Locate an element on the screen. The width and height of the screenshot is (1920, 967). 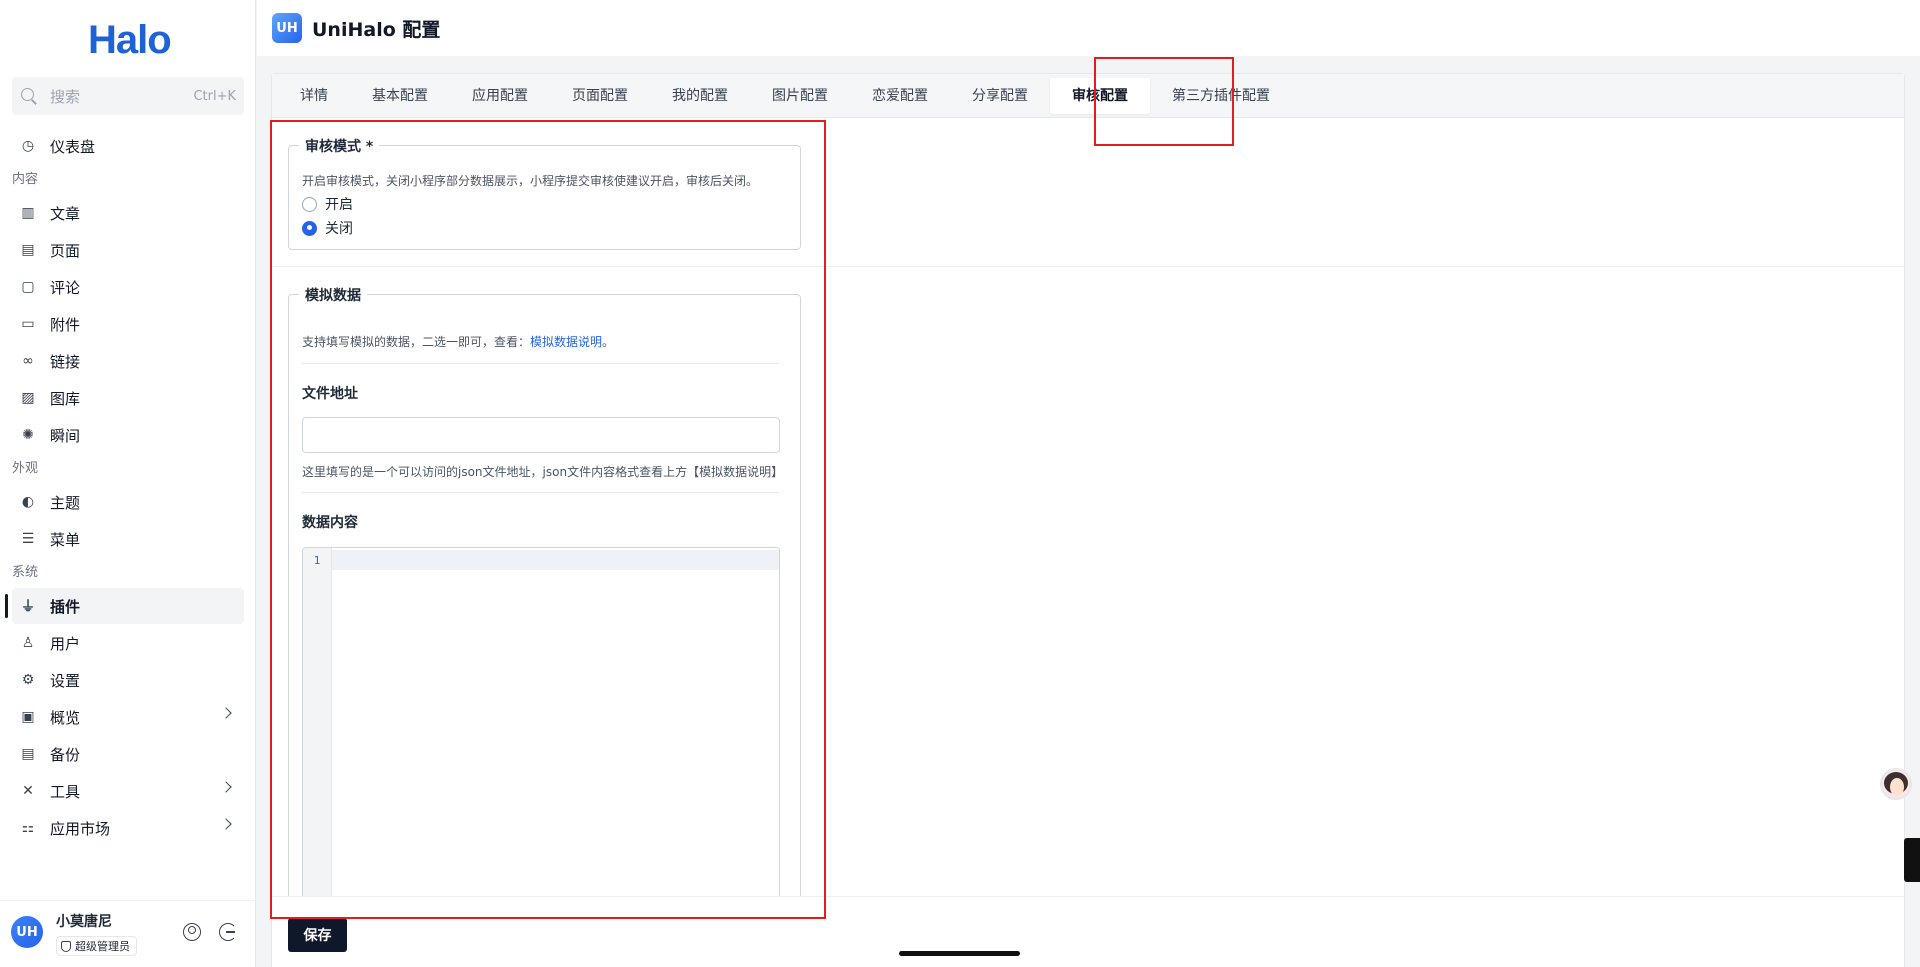
help-text: 支持填写模拟的数据，二选一即可，查看： is located at coordinates (416, 342).